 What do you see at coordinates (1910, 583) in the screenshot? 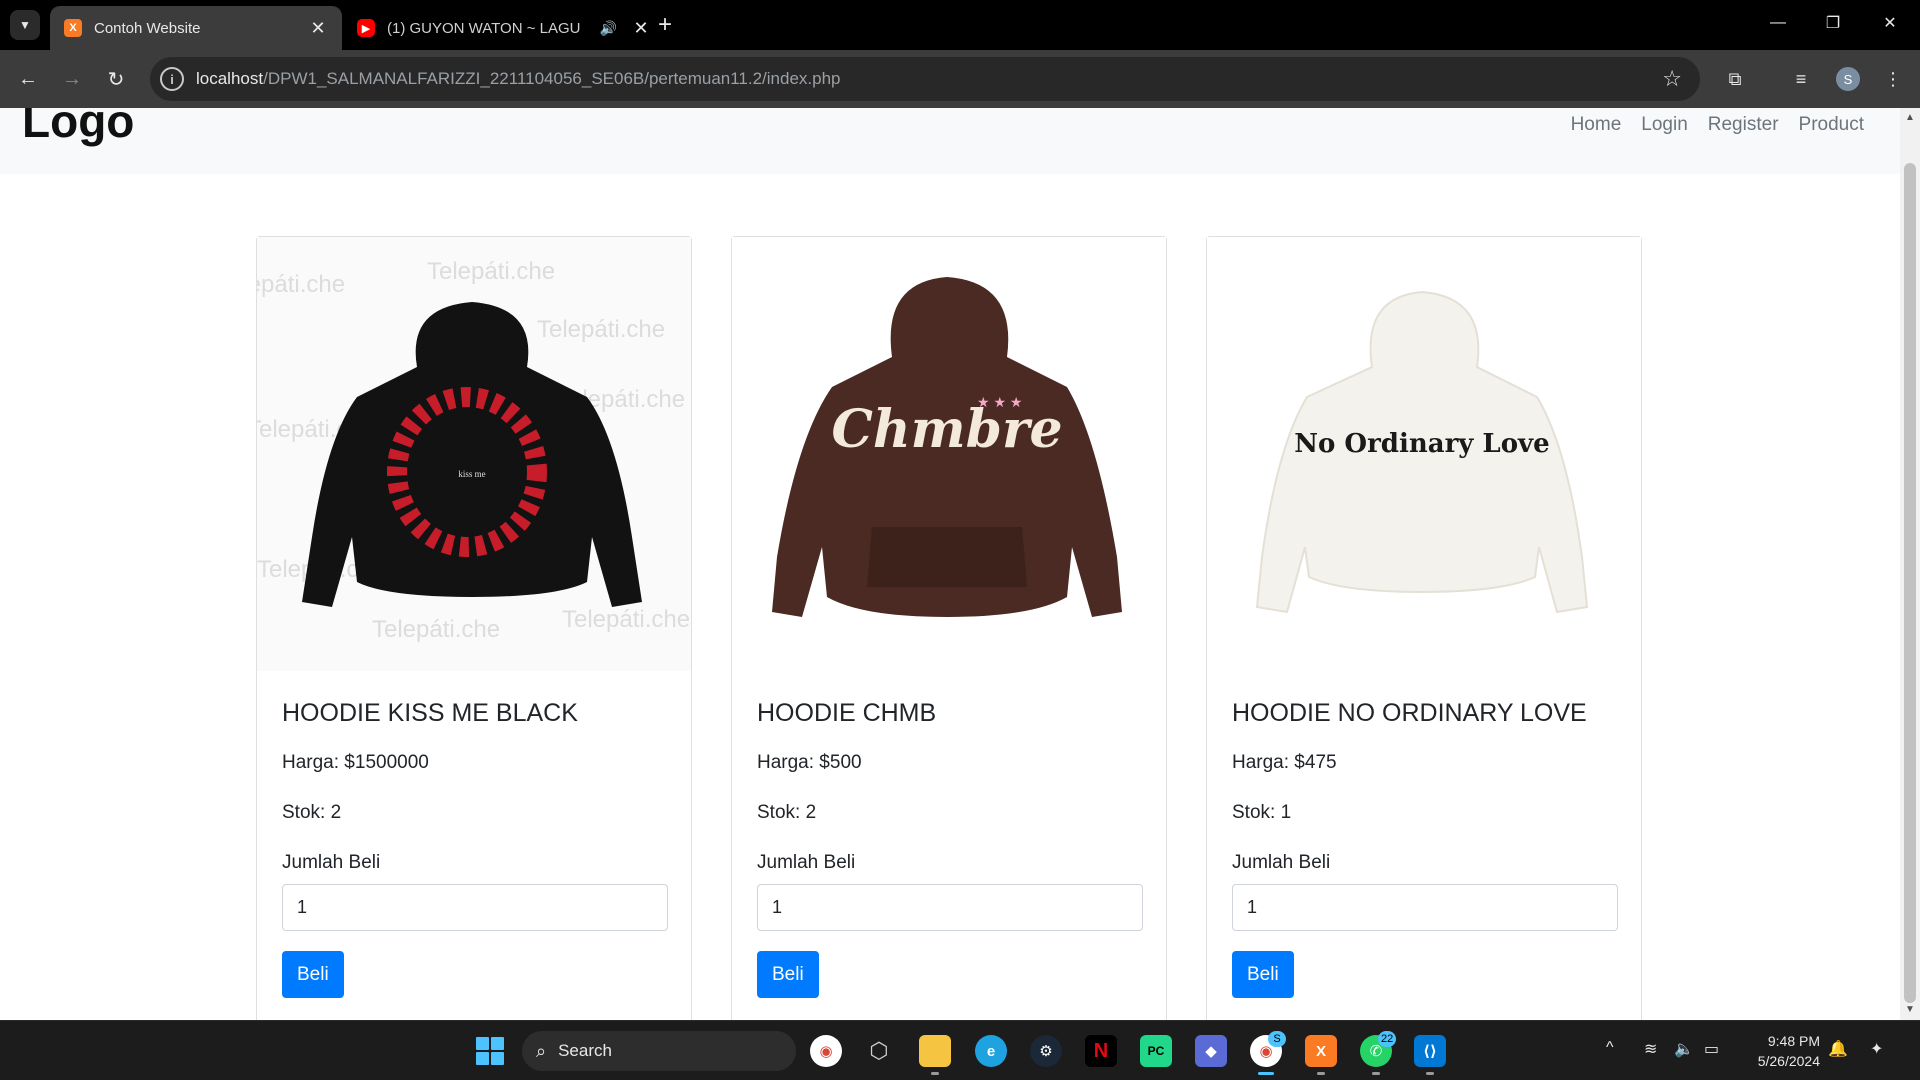
I see `scrollbar-thumb` at bounding box center [1910, 583].